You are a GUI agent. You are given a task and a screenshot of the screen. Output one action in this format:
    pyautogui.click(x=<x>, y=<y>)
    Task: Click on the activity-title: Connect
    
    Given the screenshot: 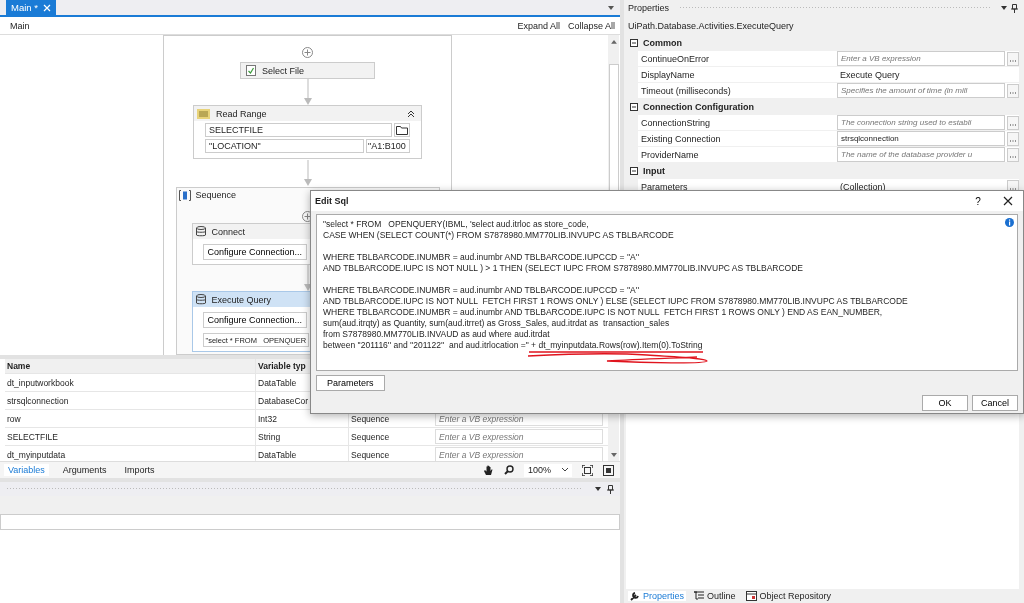 What is the action you would take?
    pyautogui.click(x=228, y=231)
    